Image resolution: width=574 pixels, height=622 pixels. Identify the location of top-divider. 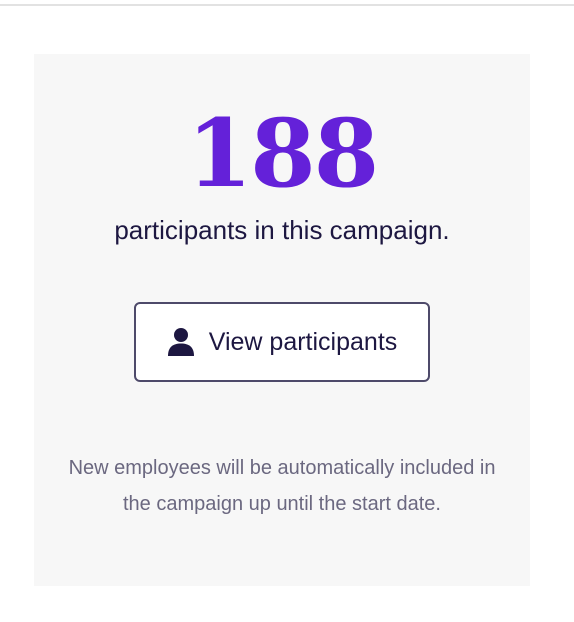
(287, 5).